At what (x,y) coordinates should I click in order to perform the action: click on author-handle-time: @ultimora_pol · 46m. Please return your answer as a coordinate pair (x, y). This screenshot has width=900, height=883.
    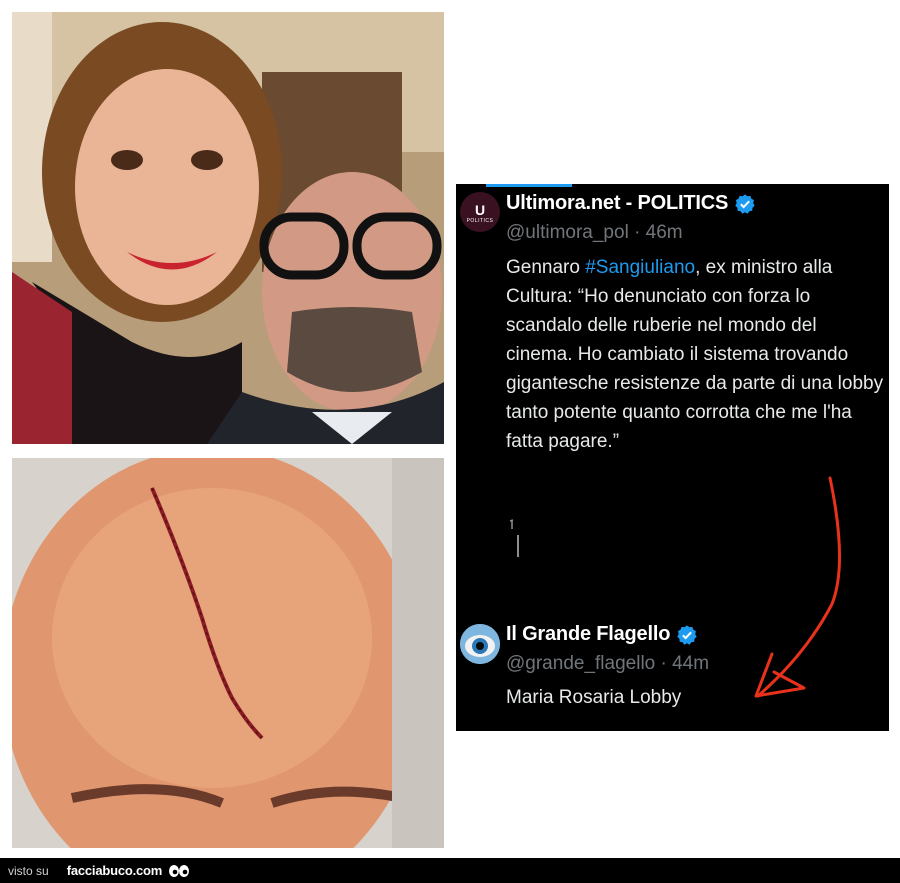
    Looking at the image, I should click on (594, 233).